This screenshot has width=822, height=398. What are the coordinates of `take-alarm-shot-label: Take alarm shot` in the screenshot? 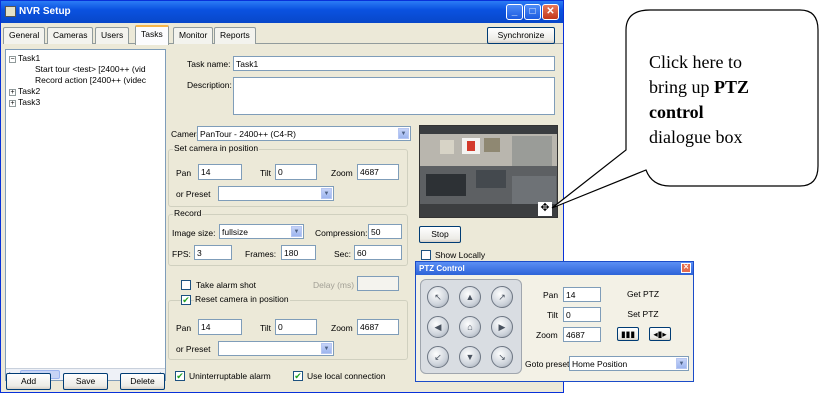 It's located at (226, 285).